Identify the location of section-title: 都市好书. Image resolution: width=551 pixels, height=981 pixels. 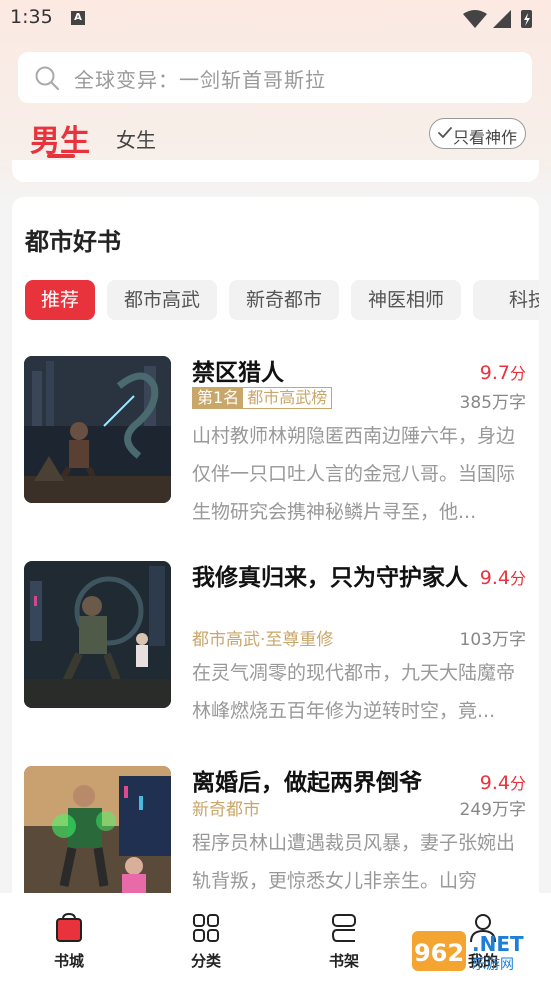
(73, 242).